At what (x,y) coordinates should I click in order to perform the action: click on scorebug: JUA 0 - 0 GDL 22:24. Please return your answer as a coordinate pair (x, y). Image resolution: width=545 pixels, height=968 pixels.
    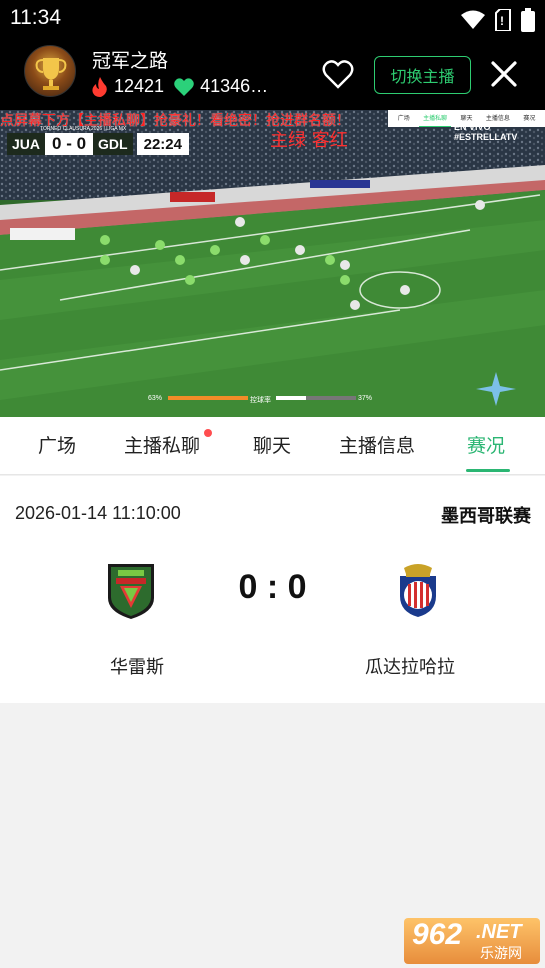
    Looking at the image, I should click on (98, 144).